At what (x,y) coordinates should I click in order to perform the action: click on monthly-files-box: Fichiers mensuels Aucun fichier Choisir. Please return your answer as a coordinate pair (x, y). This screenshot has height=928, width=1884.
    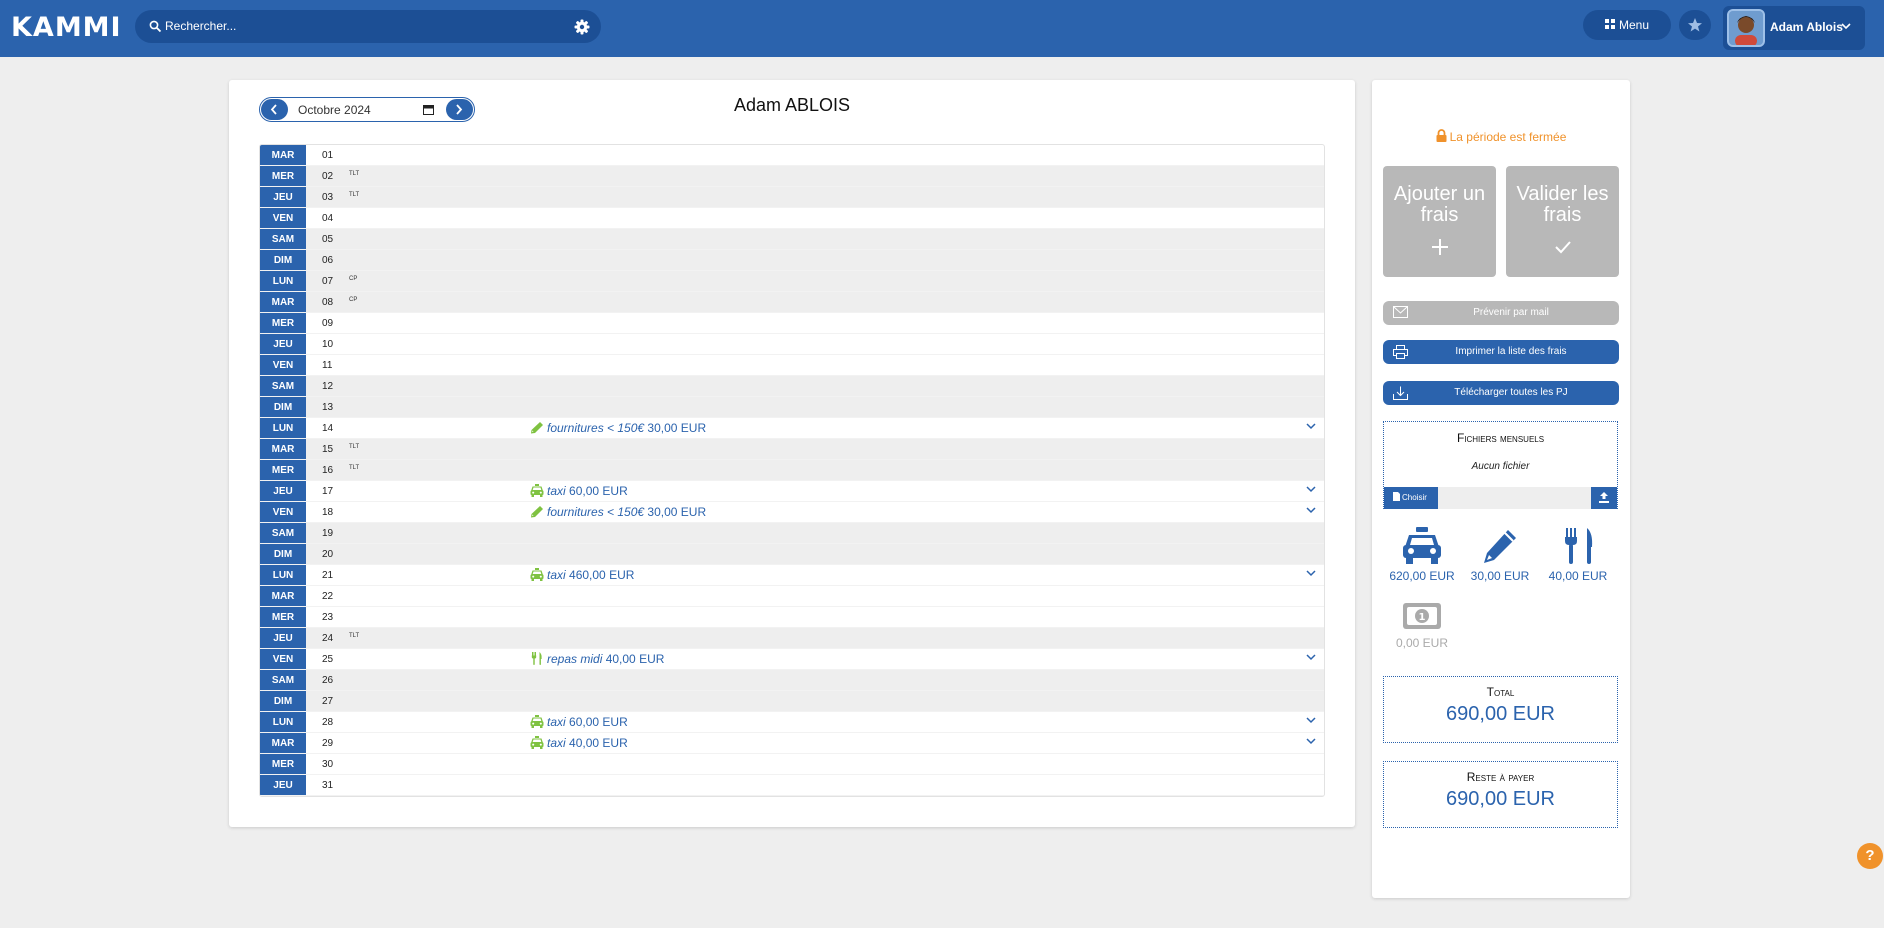
    Looking at the image, I should click on (1500, 465).